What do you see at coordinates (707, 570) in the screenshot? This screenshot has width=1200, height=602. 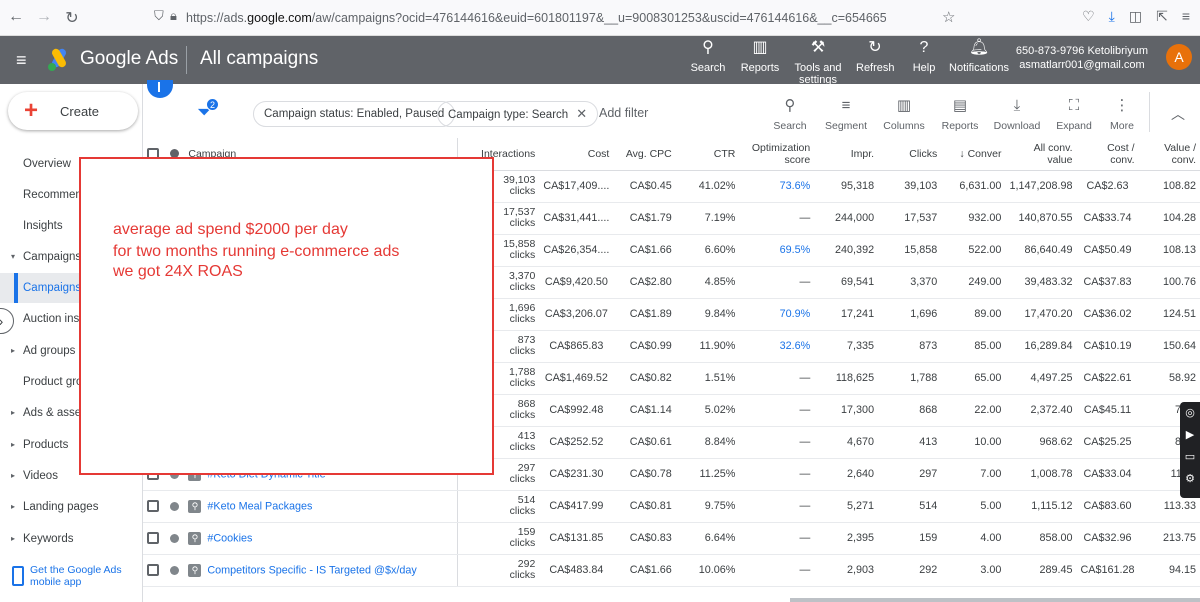 I see `cell-ctr: 10.06%` at bounding box center [707, 570].